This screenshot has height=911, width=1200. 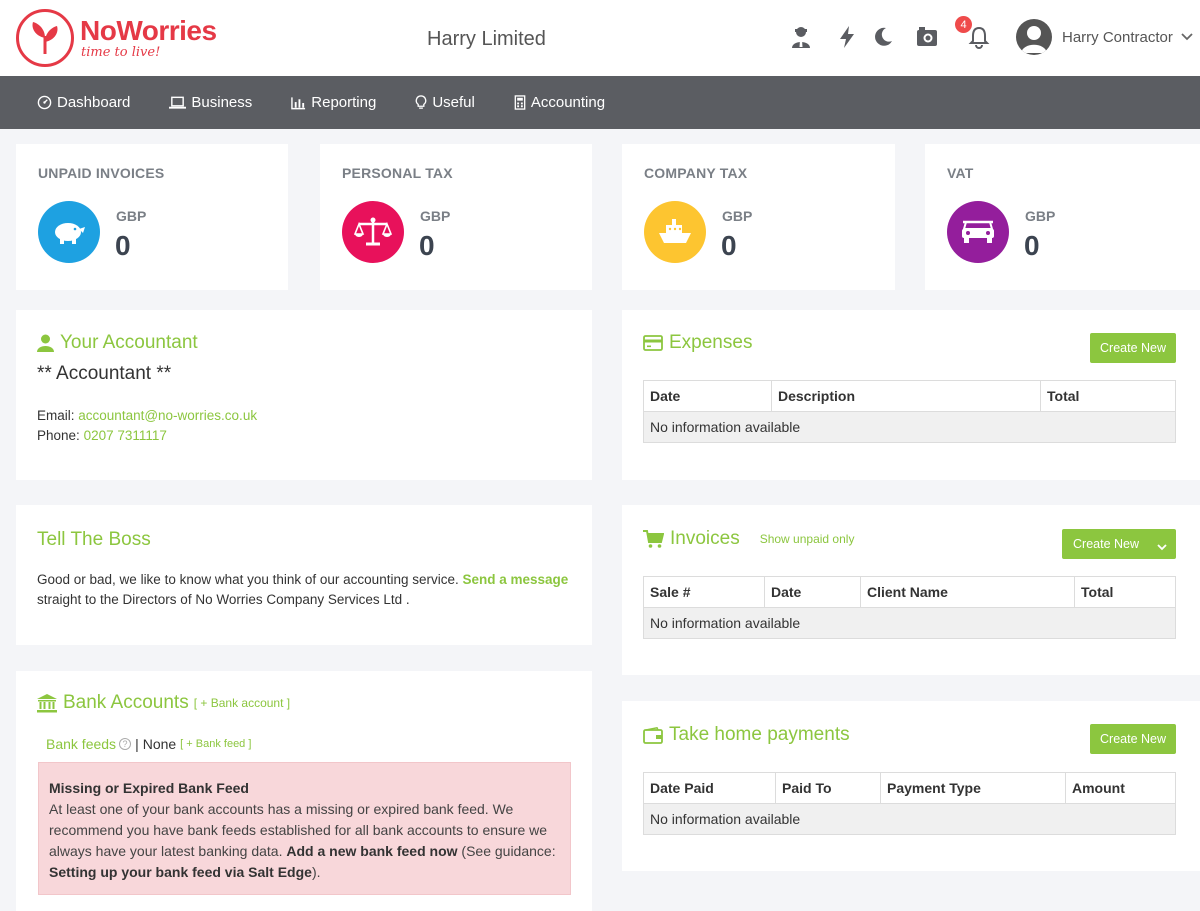 What do you see at coordinates (963, 24) in the screenshot?
I see `notification-badge: 4` at bounding box center [963, 24].